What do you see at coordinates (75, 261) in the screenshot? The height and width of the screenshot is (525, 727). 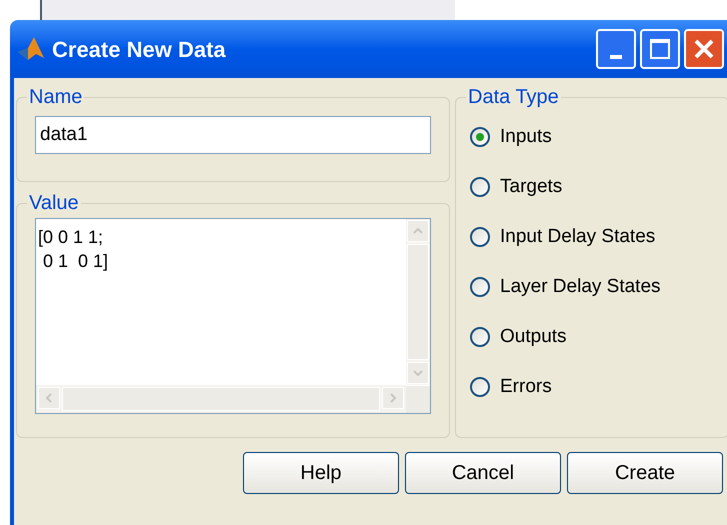 I see `value-text-line: 0 1 0 1]` at bounding box center [75, 261].